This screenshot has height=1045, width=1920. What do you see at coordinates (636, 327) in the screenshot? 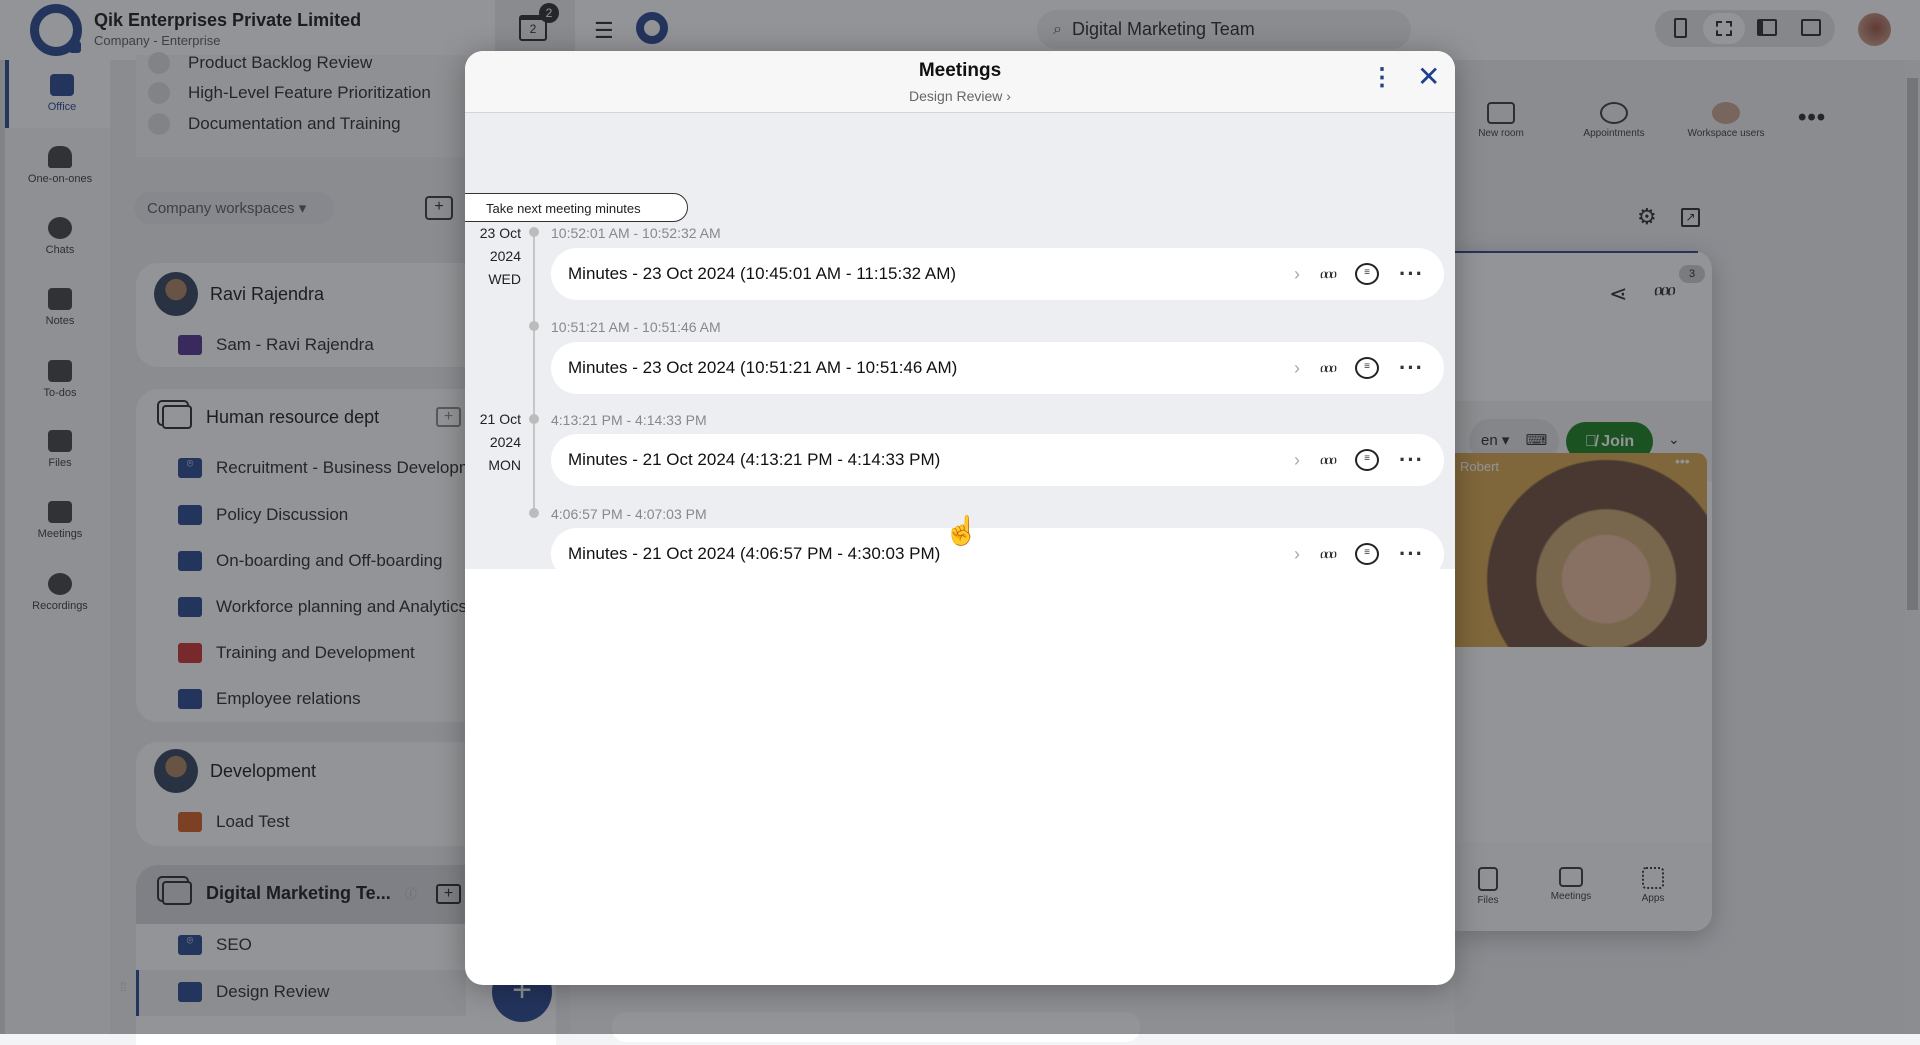
I see `time-range: 10:51:21 AM - 10:51:46 AM` at bounding box center [636, 327].